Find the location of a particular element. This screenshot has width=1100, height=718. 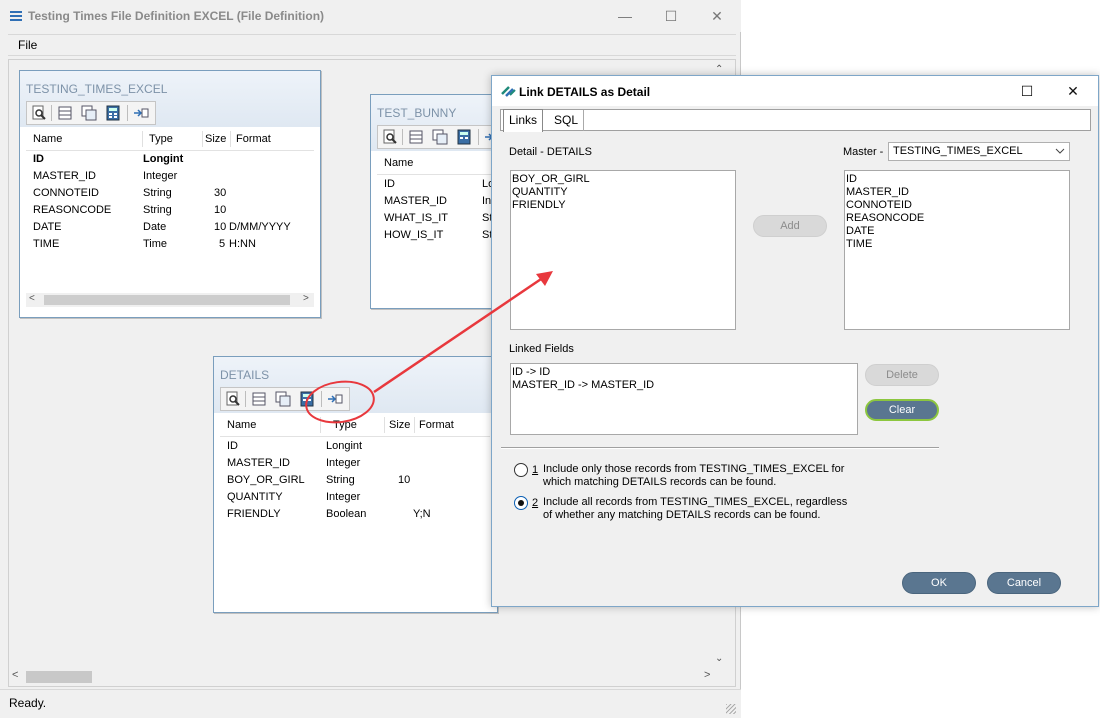

table-row: TIME Time 5 H:NN is located at coordinates (170, 245).